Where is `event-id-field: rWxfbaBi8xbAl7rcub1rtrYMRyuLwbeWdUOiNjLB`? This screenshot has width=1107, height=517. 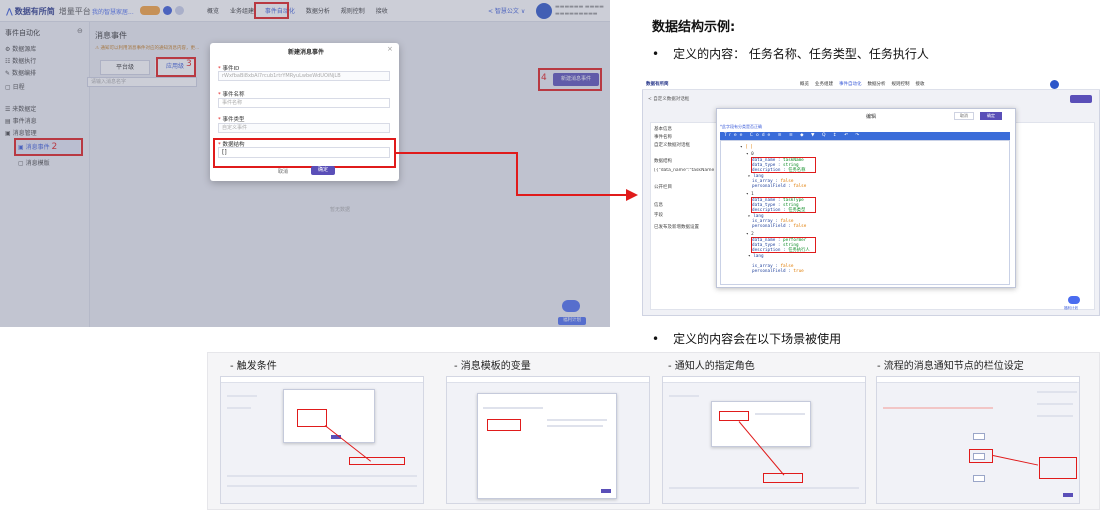
event-id-field: rWxfbaBi8xbAl7rcub1rtrYMRyuLwbeWdUOiNjLB is located at coordinates (304, 76).